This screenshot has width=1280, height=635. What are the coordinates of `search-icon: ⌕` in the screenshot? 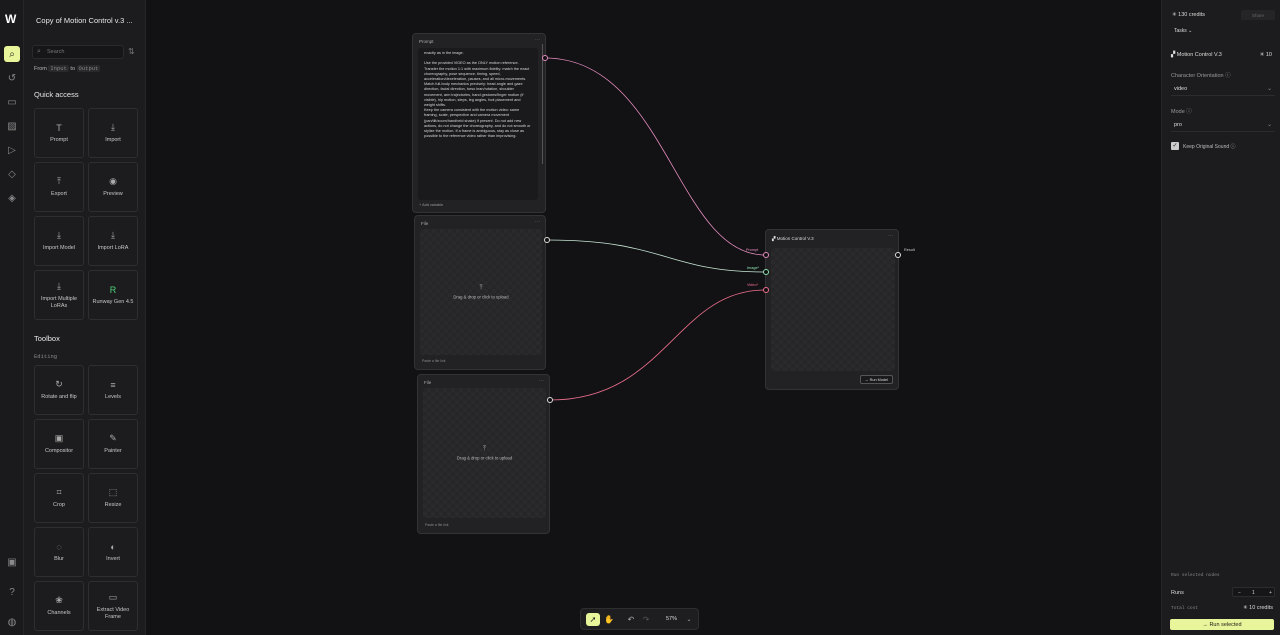 It's located at (12, 54).